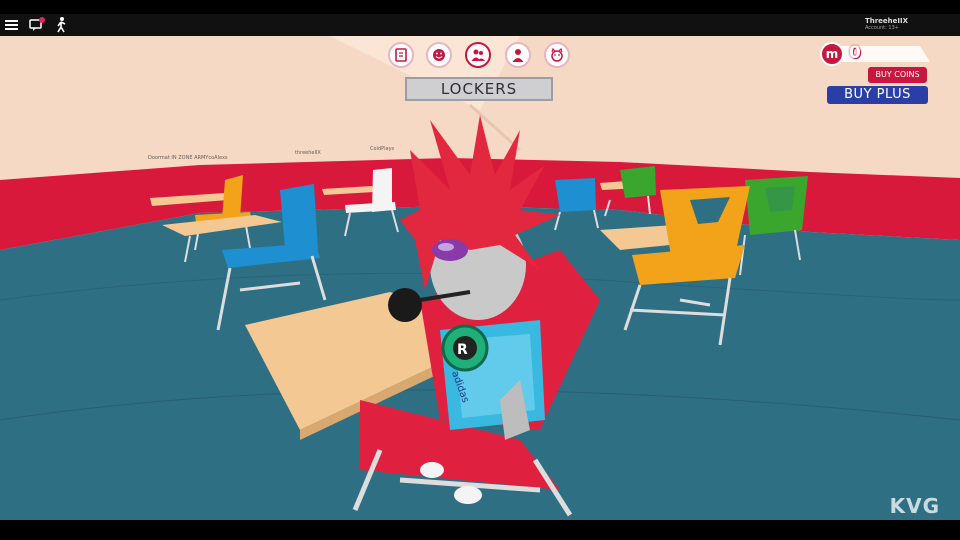  What do you see at coordinates (832, 54) in the screenshot?
I see `coin-icon: m` at bounding box center [832, 54].